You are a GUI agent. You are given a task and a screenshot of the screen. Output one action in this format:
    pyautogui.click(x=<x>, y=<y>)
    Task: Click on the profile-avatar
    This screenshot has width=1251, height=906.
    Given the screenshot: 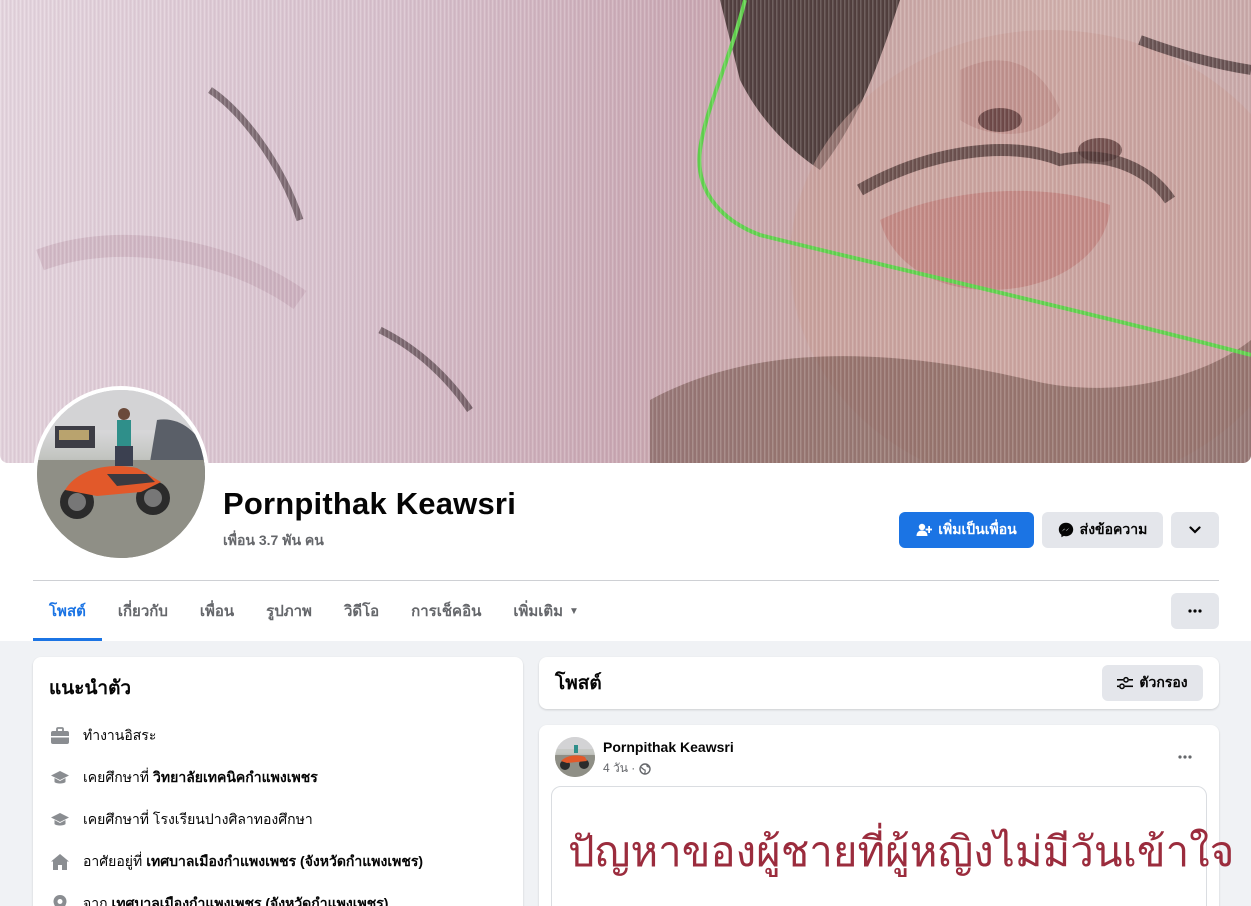 What is the action you would take?
    pyautogui.click(x=121, y=474)
    